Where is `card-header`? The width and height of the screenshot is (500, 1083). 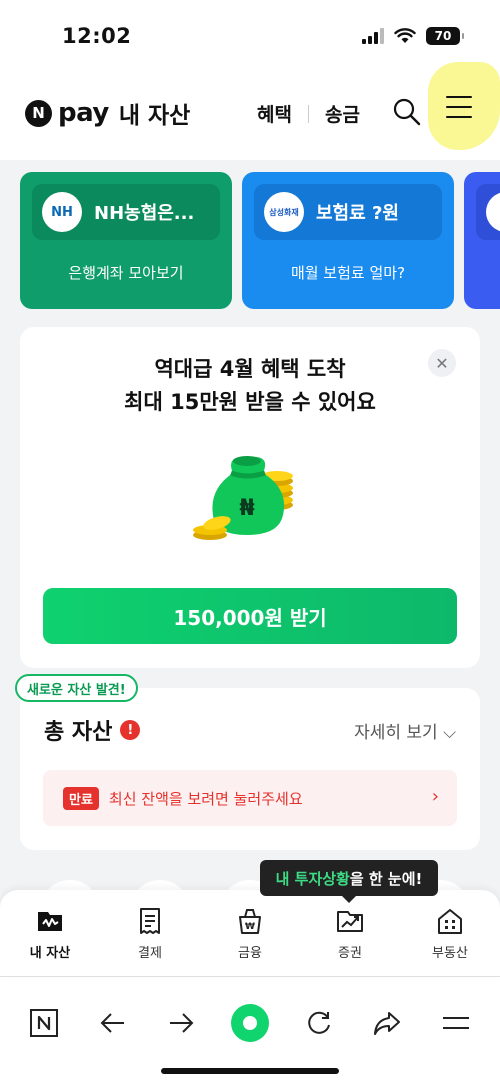 card-header is located at coordinates (488, 212).